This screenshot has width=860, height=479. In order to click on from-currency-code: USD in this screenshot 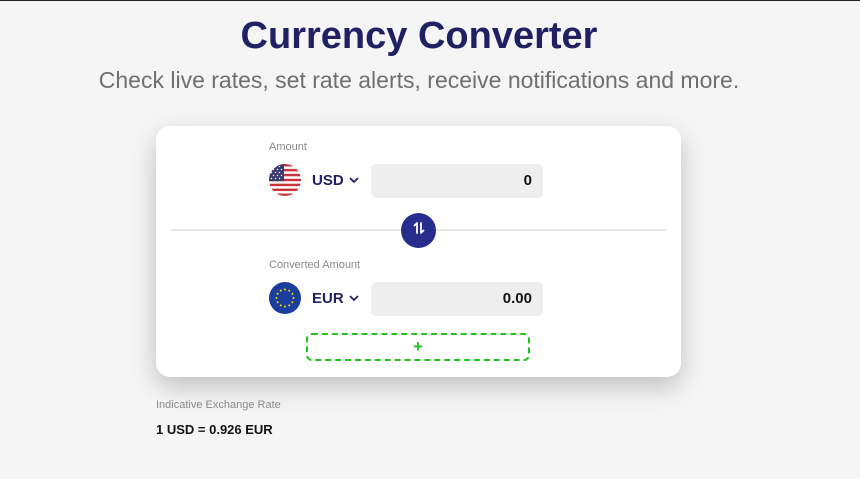, I will do `click(328, 180)`.